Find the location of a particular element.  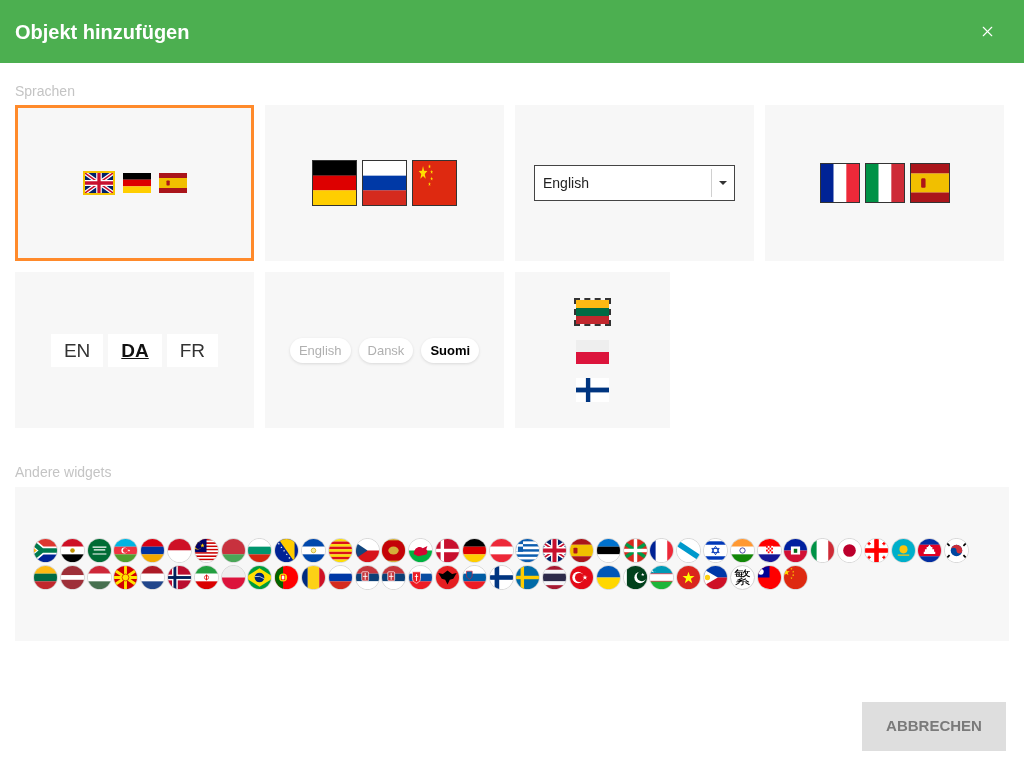

russia-flag-icon is located at coordinates (384, 183).